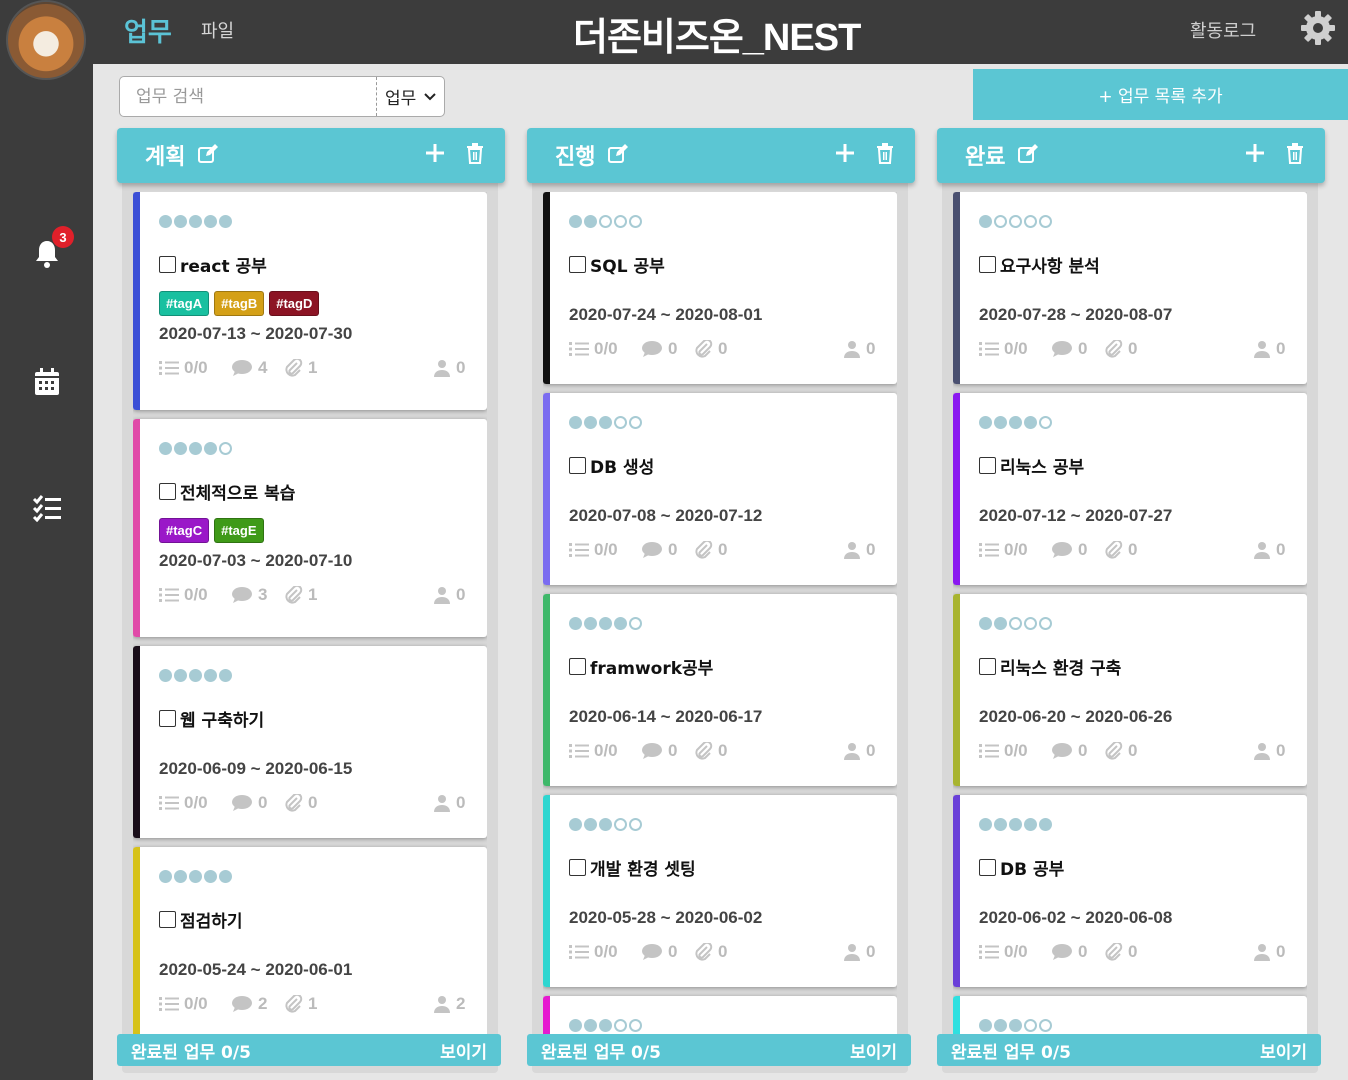 Image resolution: width=1348 pixels, height=1080 pixels. I want to click on member-value: 0, so click(871, 549).